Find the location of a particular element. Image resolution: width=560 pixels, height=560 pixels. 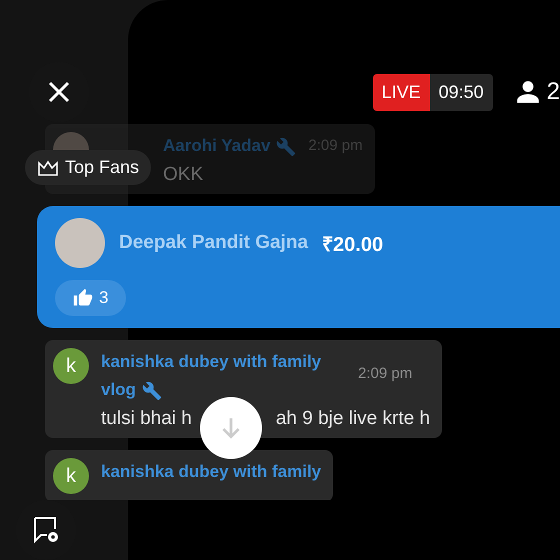

message-text: OKK is located at coordinates (183, 175).